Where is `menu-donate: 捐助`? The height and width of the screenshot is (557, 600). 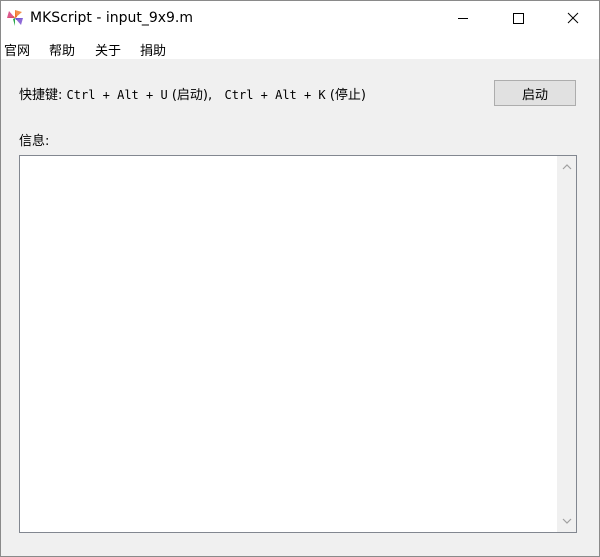 menu-donate: 捐助 is located at coordinates (153, 49).